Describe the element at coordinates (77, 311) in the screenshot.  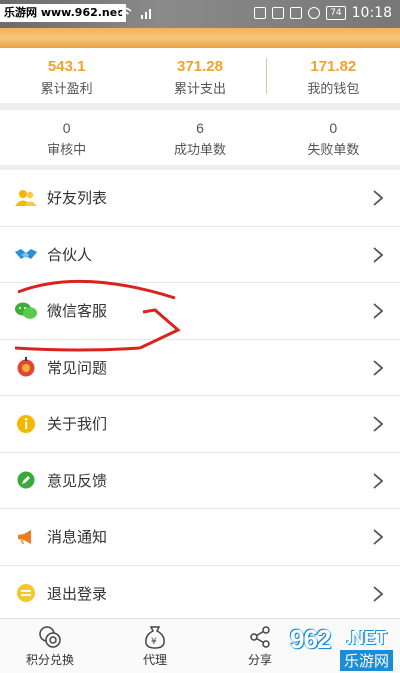
I see `menu-item-label: 微信客服` at that location.